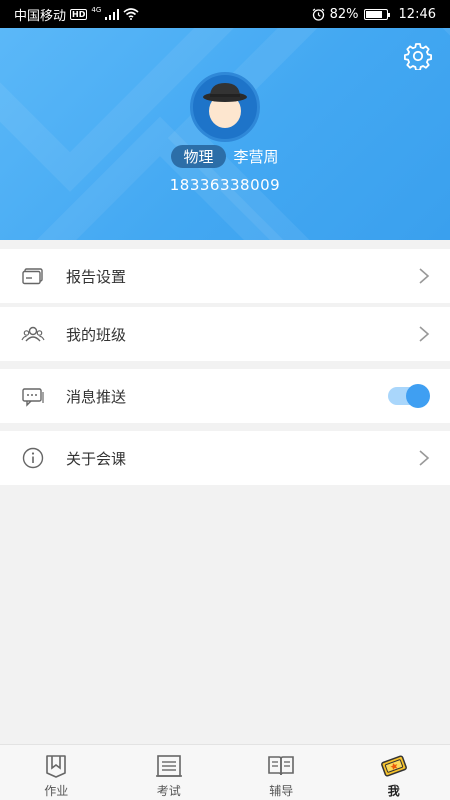 This screenshot has height=800, width=450. Describe the element at coordinates (417, 14) in the screenshot. I see `clock: 12:46` at that location.